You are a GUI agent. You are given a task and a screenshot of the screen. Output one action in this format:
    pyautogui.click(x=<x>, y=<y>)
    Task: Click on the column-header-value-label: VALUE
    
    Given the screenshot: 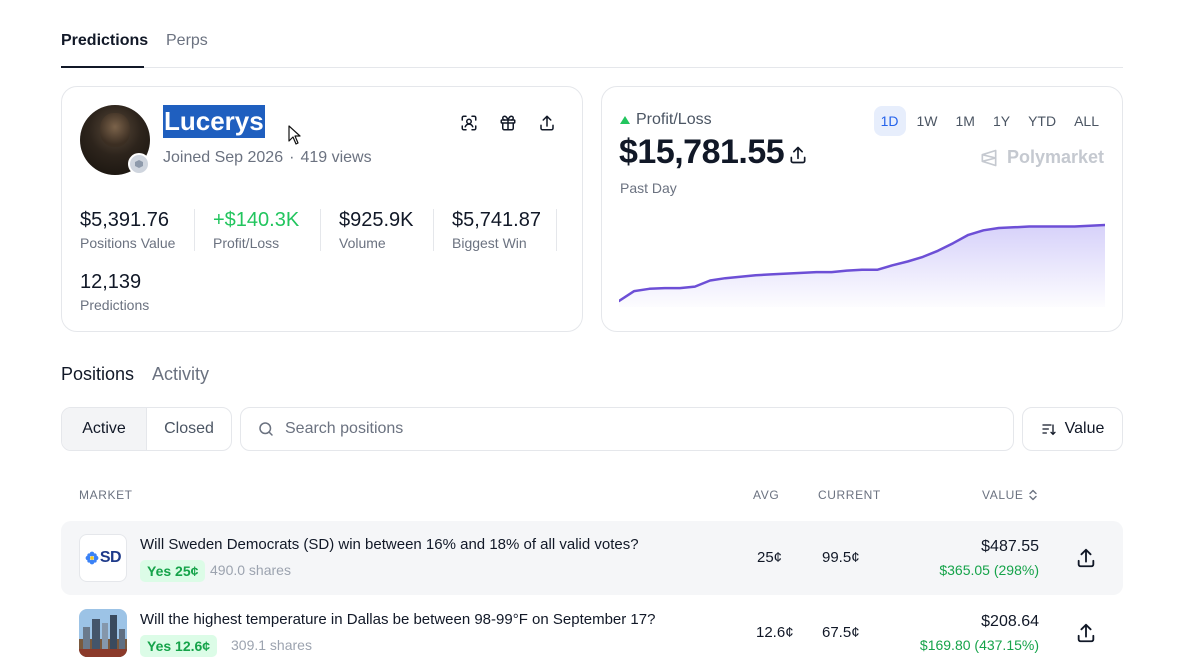 What is the action you would take?
    pyautogui.click(x=1003, y=495)
    